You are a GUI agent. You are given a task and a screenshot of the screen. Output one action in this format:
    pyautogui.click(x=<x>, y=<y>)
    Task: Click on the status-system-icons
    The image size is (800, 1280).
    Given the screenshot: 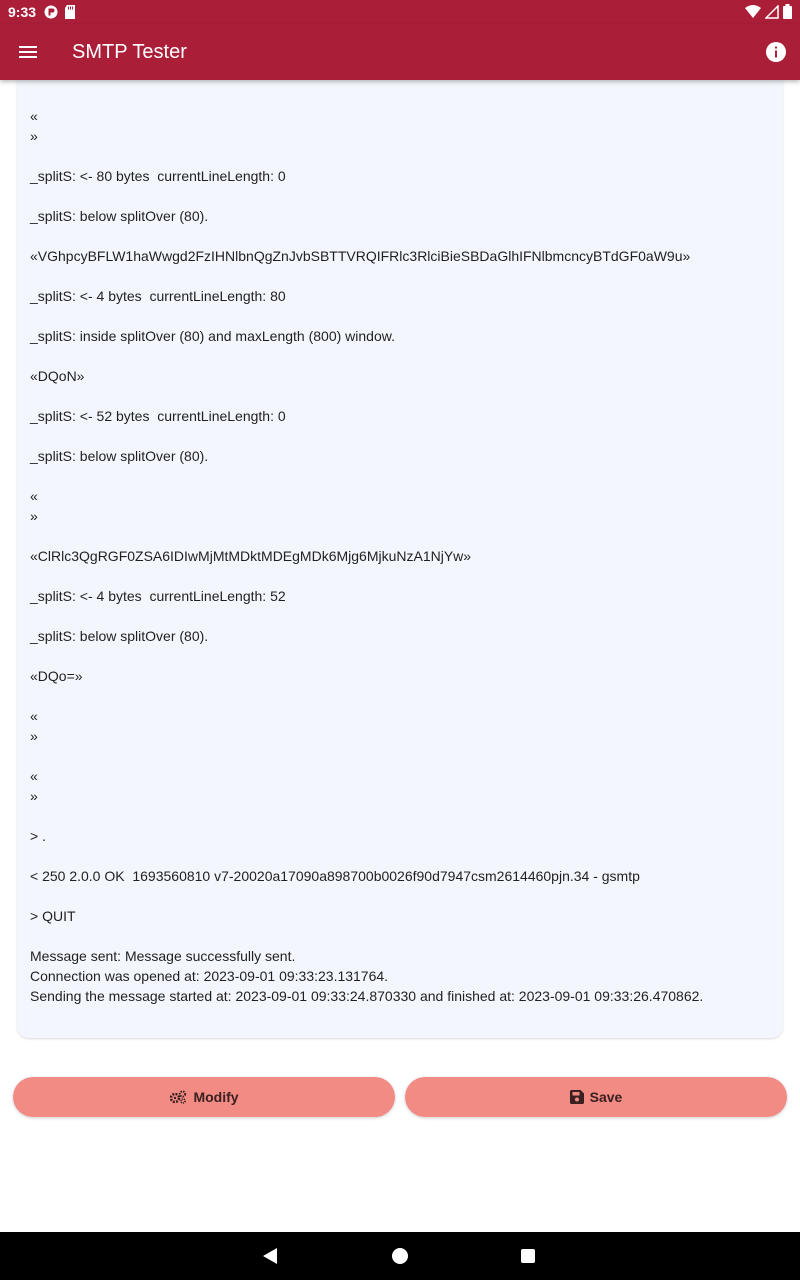 What is the action you would take?
    pyautogui.click(x=768, y=11)
    